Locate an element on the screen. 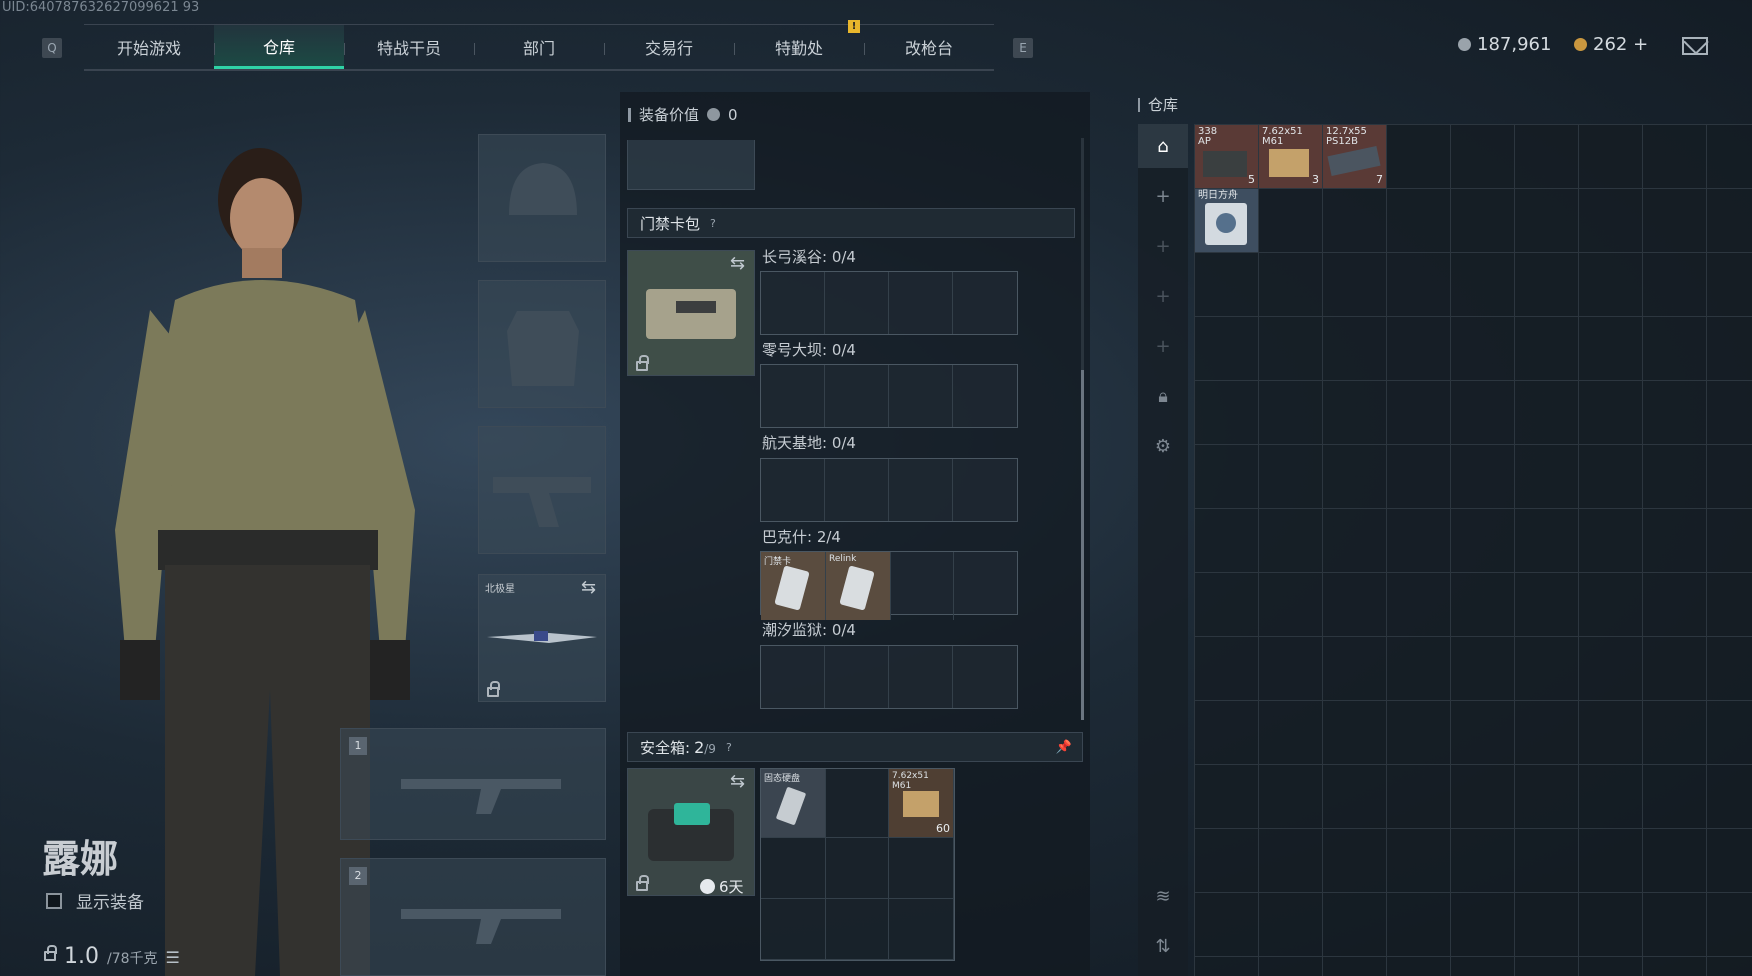 The image size is (1752, 976). map-label-brakkesh: 巴克什: 2/4 is located at coordinates (801, 537).